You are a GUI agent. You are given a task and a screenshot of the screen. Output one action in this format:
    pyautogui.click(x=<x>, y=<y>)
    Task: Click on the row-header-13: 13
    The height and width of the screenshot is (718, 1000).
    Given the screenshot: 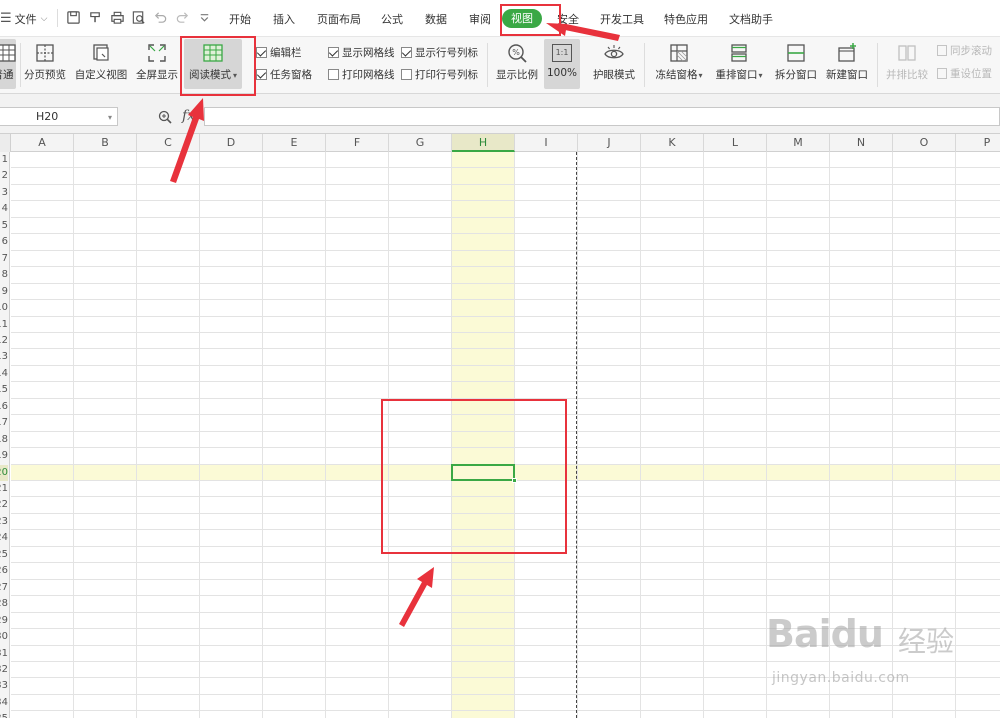 What is the action you would take?
    pyautogui.click(x=4, y=357)
    